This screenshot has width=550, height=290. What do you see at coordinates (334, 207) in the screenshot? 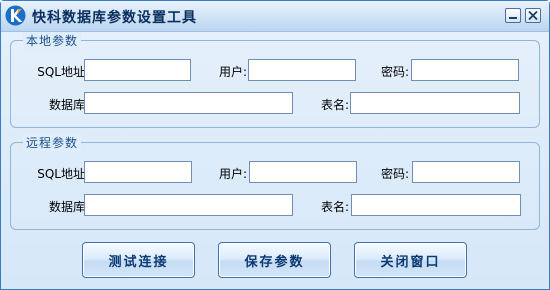
I see `remote-table-label: 表名:` at bounding box center [334, 207].